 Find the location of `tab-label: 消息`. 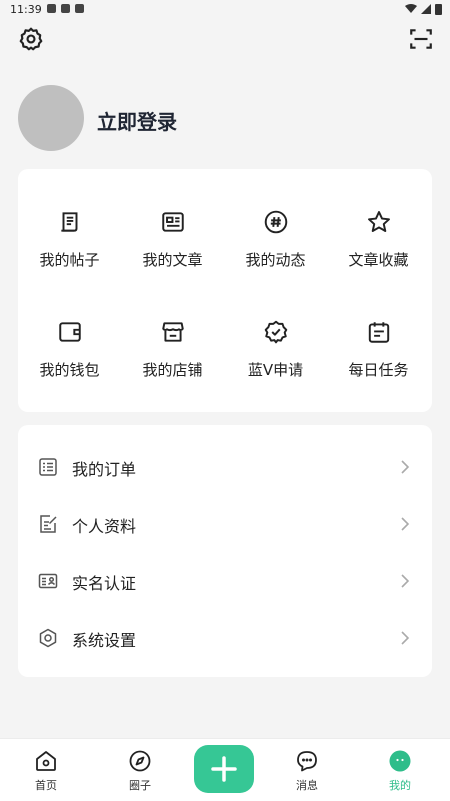

tab-label: 消息 is located at coordinates (307, 785).